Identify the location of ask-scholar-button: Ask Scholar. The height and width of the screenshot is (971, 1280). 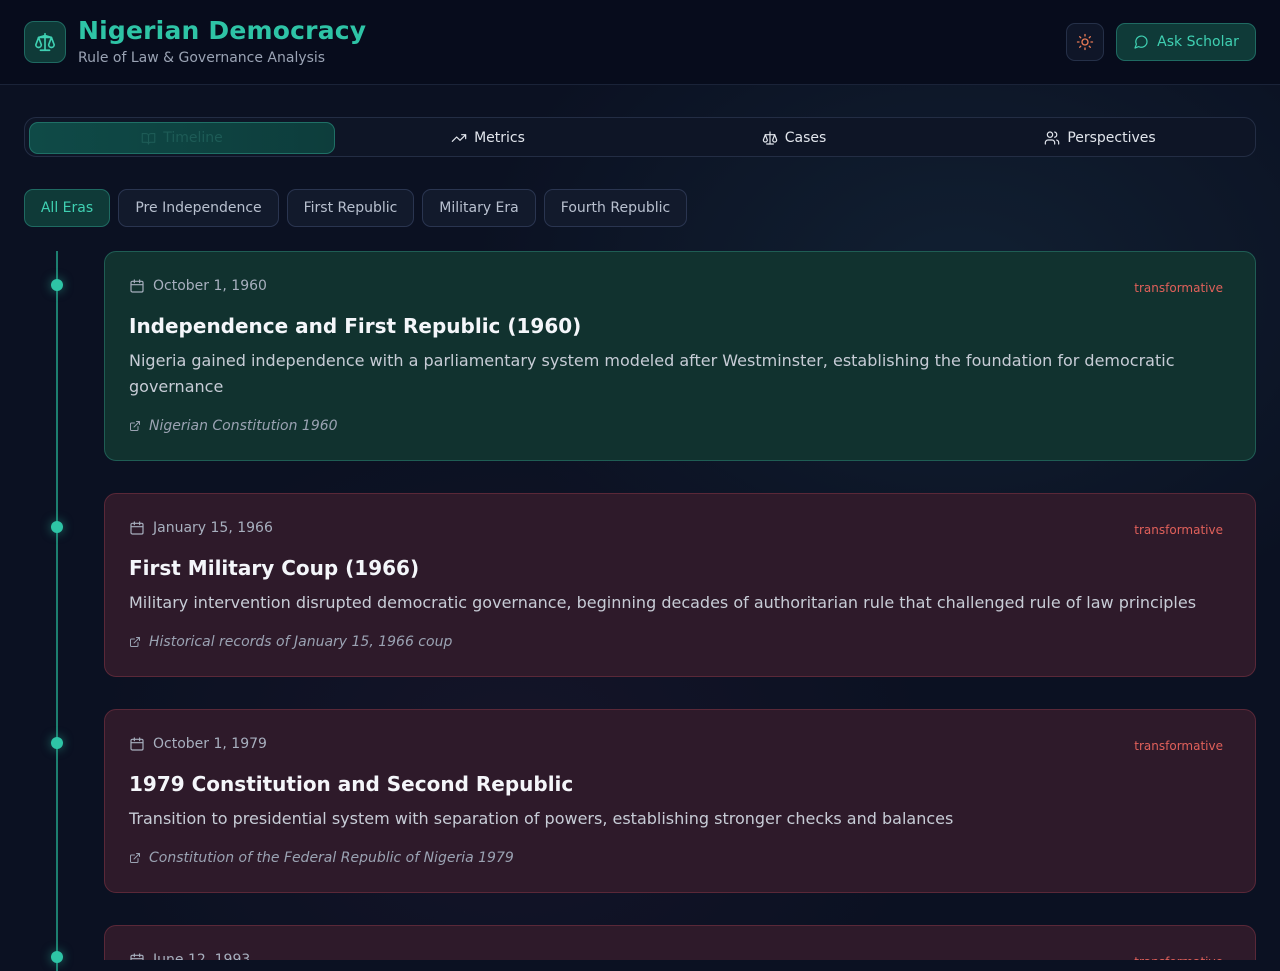
(1186, 42).